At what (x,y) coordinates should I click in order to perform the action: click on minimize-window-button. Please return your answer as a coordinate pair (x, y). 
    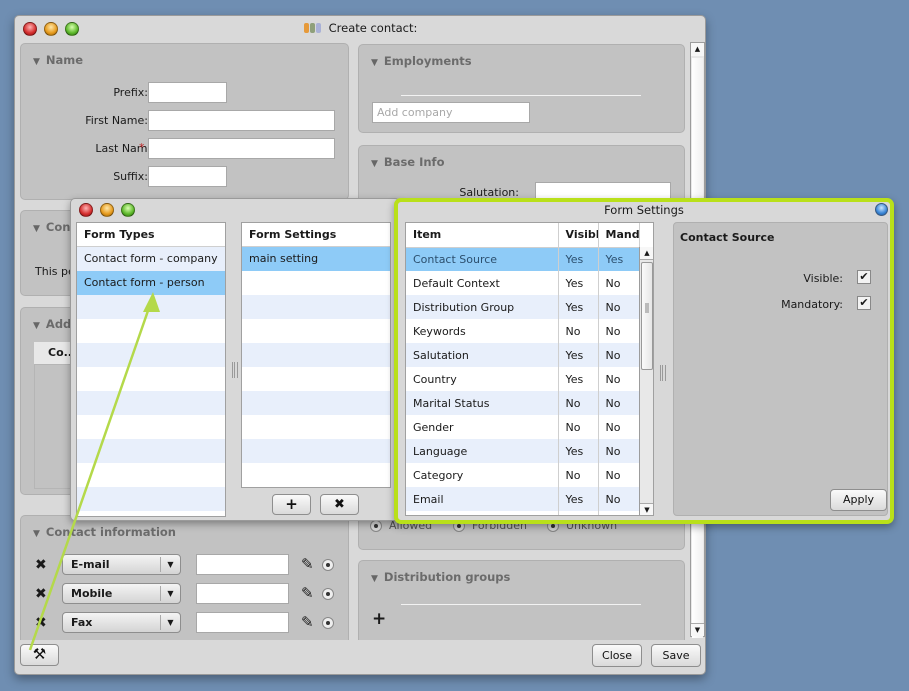
    Looking at the image, I should click on (107, 210).